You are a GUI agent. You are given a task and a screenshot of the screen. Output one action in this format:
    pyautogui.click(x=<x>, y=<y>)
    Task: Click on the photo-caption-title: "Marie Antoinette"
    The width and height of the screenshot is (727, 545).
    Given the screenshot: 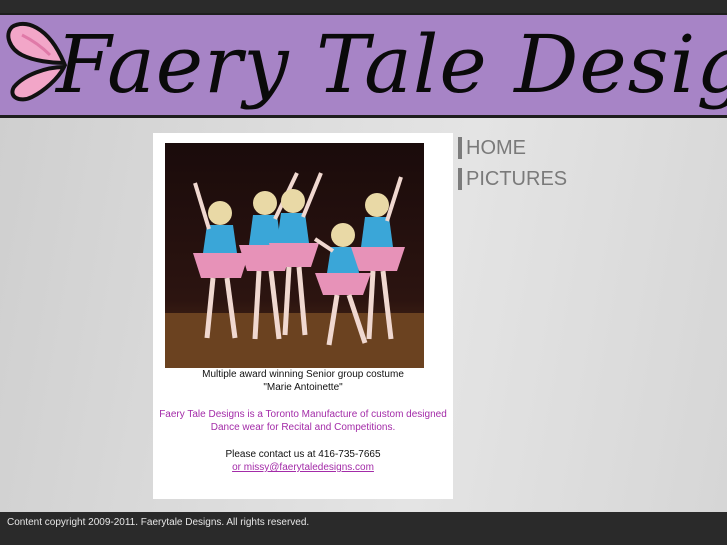 What is the action you would take?
    pyautogui.click(x=303, y=387)
    